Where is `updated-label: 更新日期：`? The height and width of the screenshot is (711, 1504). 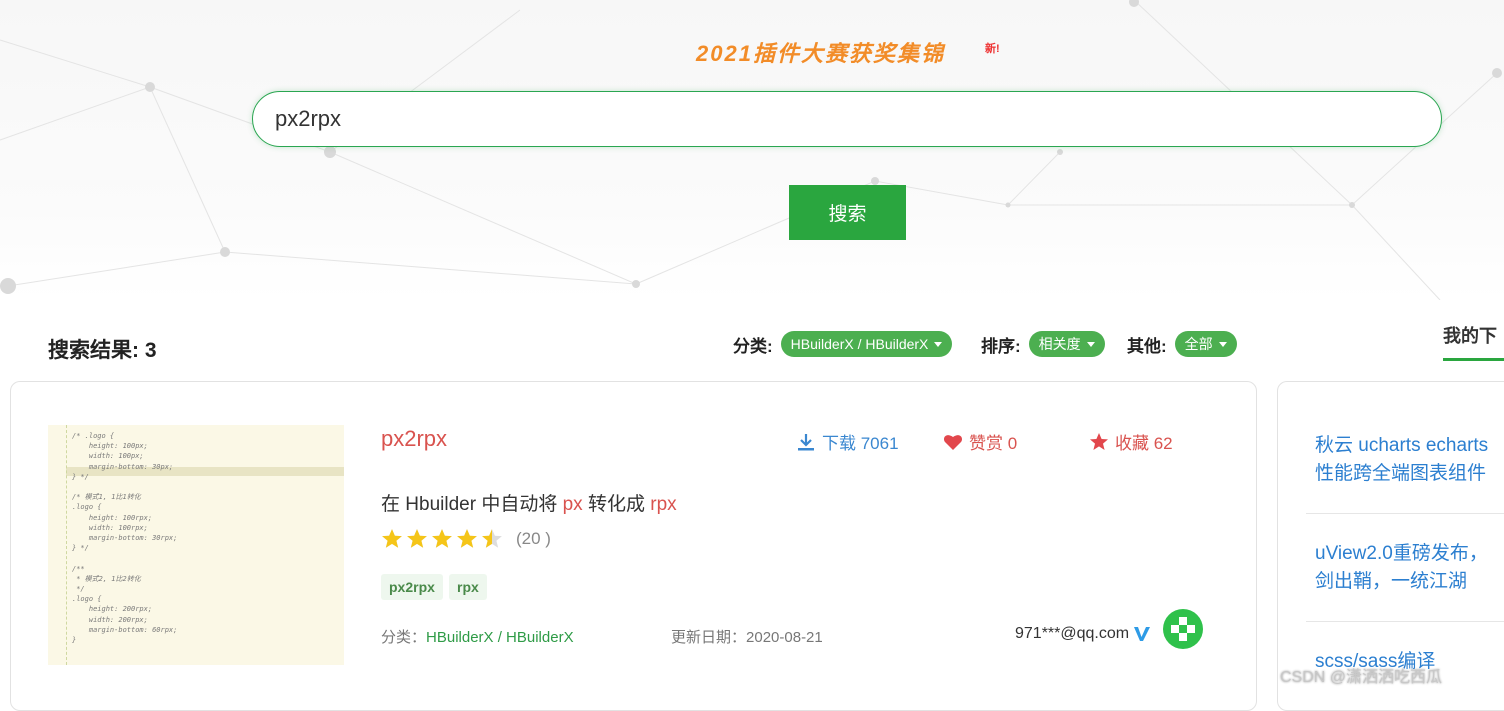
updated-label: 更新日期： is located at coordinates (709, 637).